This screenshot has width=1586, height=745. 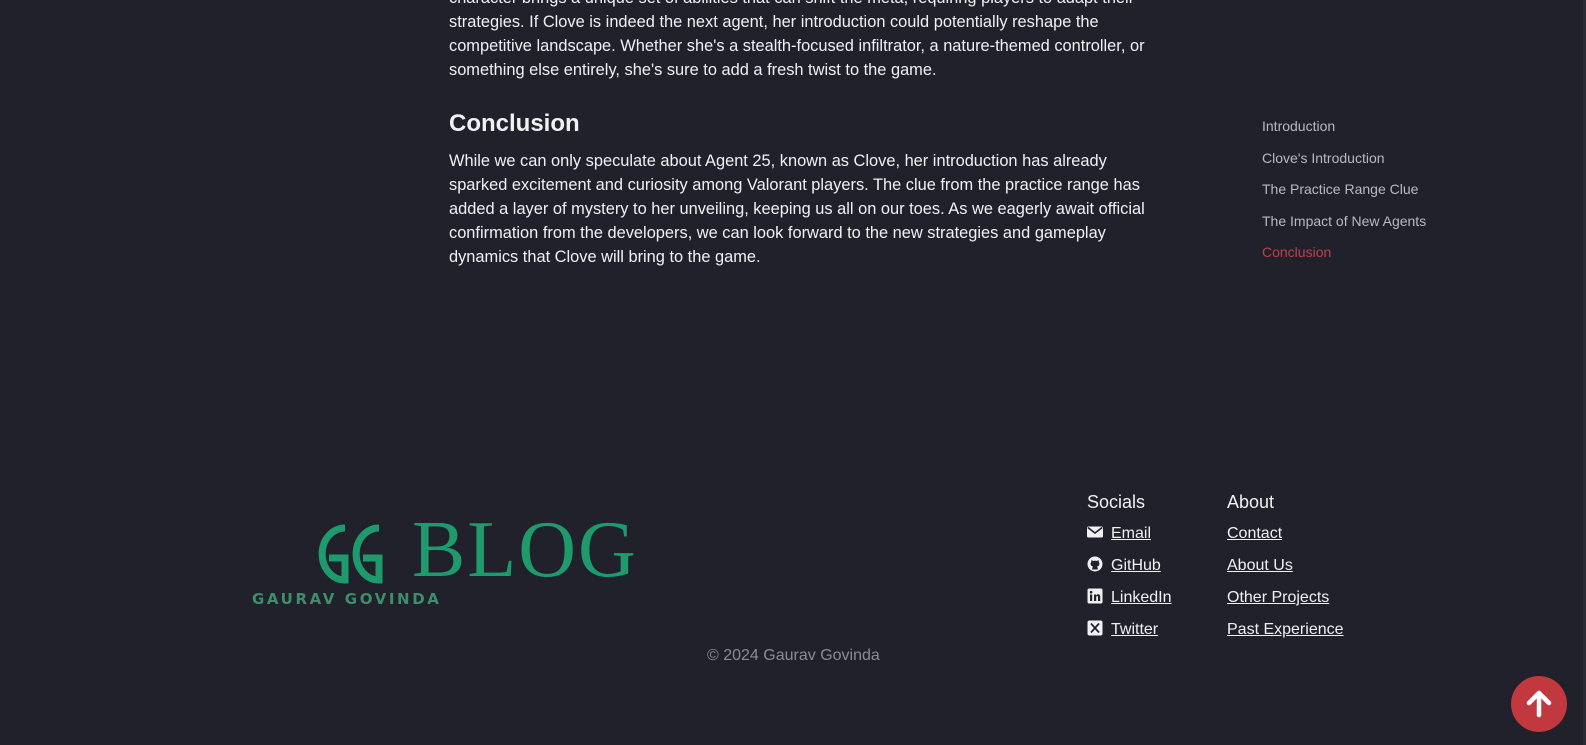 I want to click on toc-item-practice-range-clue: The Practice Range Clue, so click(x=1344, y=193).